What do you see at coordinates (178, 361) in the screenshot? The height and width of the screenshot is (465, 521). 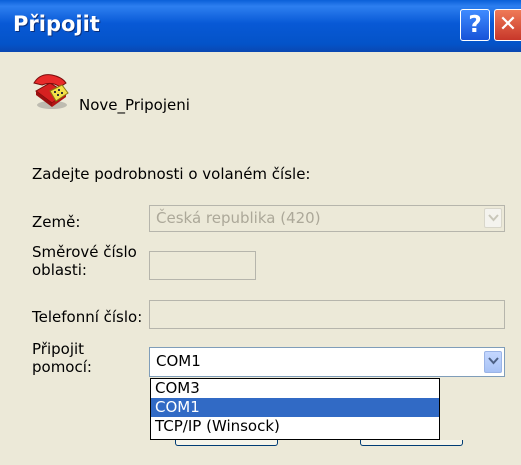 I see `connect-using-value: COM1` at bounding box center [178, 361].